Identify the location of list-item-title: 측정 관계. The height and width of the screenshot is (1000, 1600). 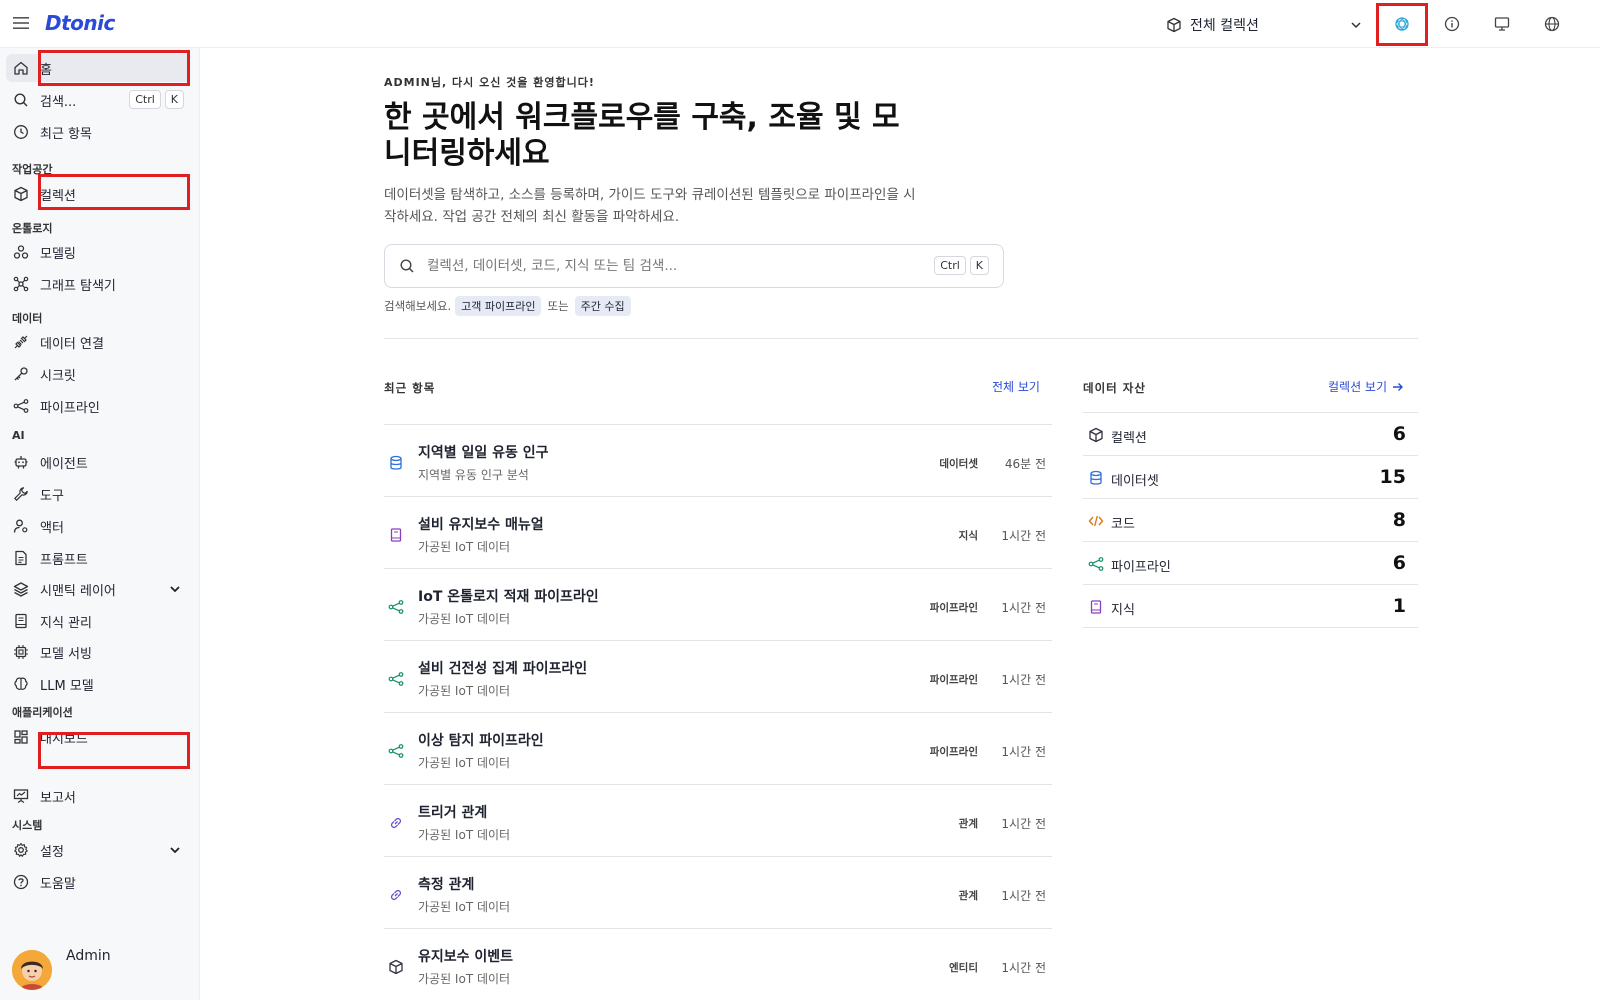
(446, 885).